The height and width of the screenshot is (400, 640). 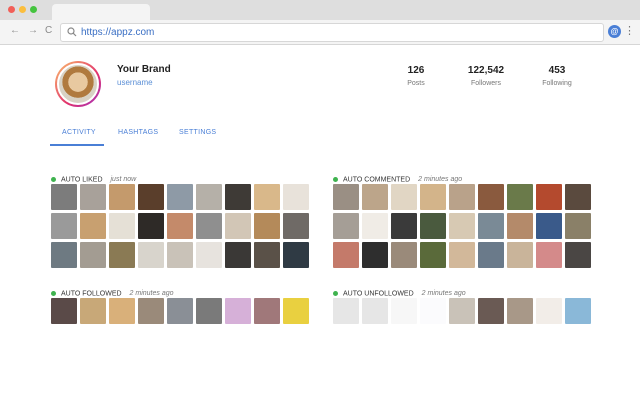 What do you see at coordinates (15, 31) in the screenshot?
I see `back-arrow-icon: ←` at bounding box center [15, 31].